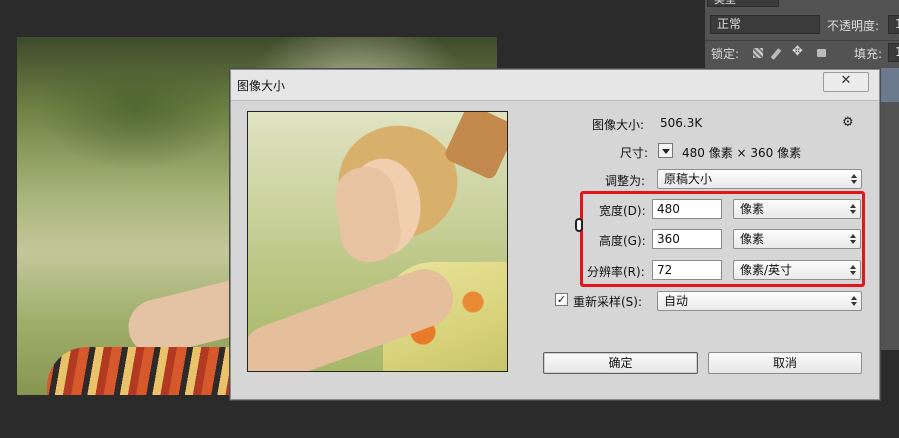 Image resolution: width=899 pixels, height=438 pixels. Describe the element at coordinates (743, 3) in the screenshot. I see `layer-filter-select: 类型` at that location.